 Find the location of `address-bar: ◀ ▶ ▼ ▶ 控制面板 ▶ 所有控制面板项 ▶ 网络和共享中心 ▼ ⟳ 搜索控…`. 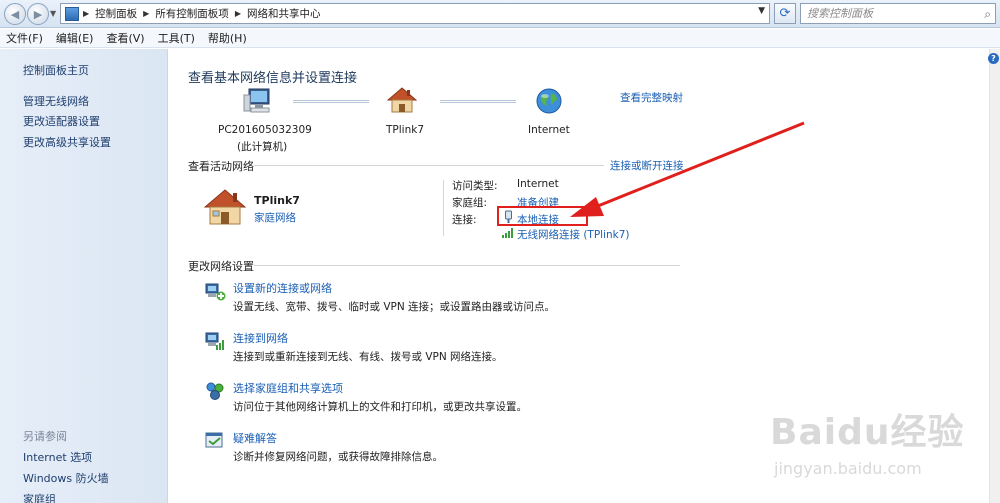

address-bar: ◀ ▶ ▼ ▶ 控制面板 ▶ 所有控制面板项 ▶ 网络和共享中心 ▼ ⟳ 搜索控… is located at coordinates (500, 14).